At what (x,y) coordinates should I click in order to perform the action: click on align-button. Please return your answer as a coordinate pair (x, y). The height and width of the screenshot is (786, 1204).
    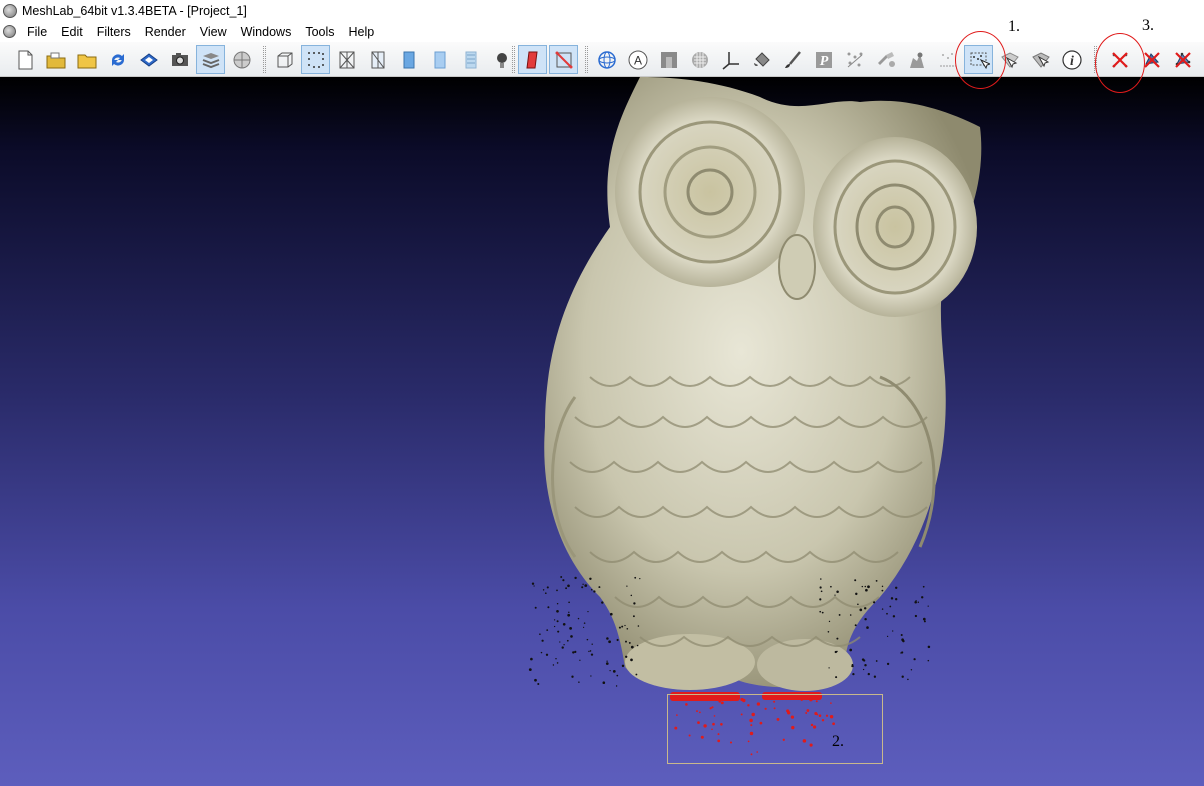
    Looking at the image, I should click on (854, 59).